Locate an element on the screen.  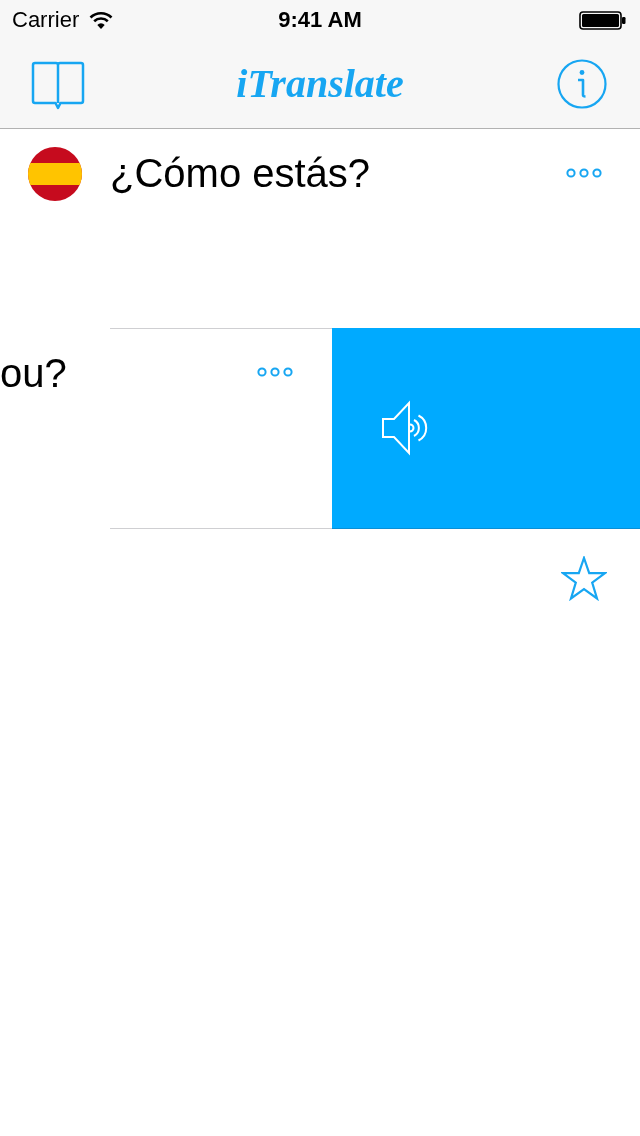
speaker-icon is located at coordinates (405, 428).